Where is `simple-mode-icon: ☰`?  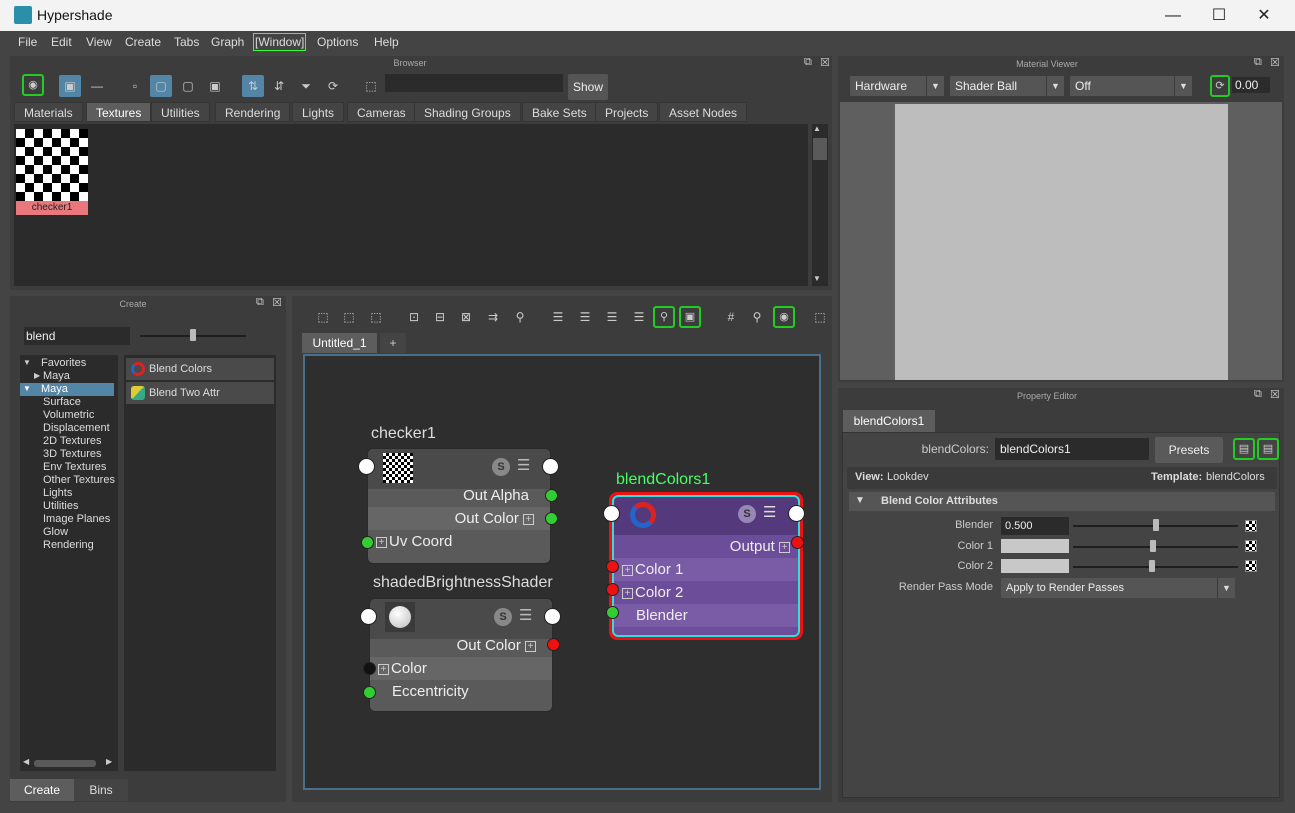
simple-mode-icon: ☰ is located at coordinates (558, 317).